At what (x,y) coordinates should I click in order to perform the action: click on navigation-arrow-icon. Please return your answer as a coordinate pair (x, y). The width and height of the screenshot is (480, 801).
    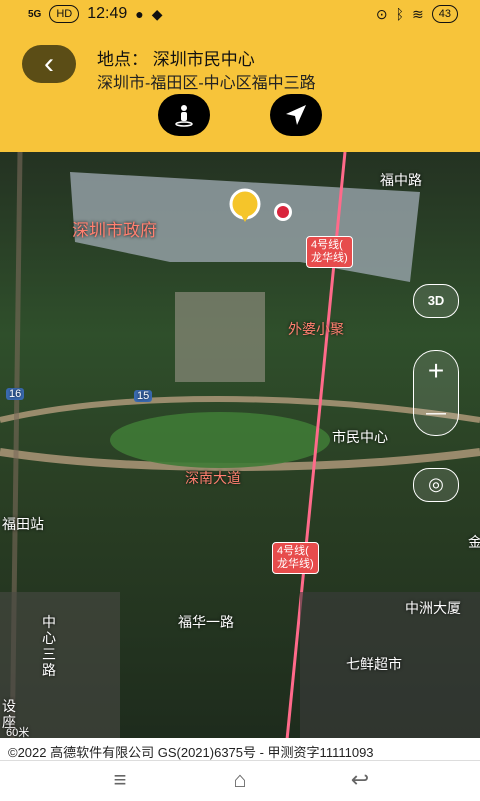
    Looking at the image, I should click on (296, 115).